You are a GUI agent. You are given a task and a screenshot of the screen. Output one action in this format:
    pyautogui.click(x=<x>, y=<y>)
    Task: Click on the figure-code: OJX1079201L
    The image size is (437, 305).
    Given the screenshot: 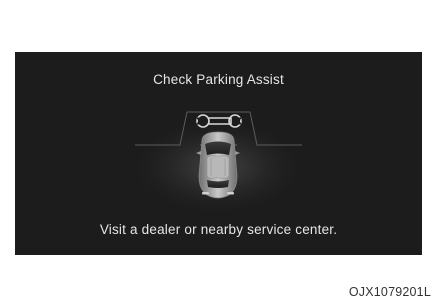 What is the action you would take?
    pyautogui.click(x=389, y=292)
    